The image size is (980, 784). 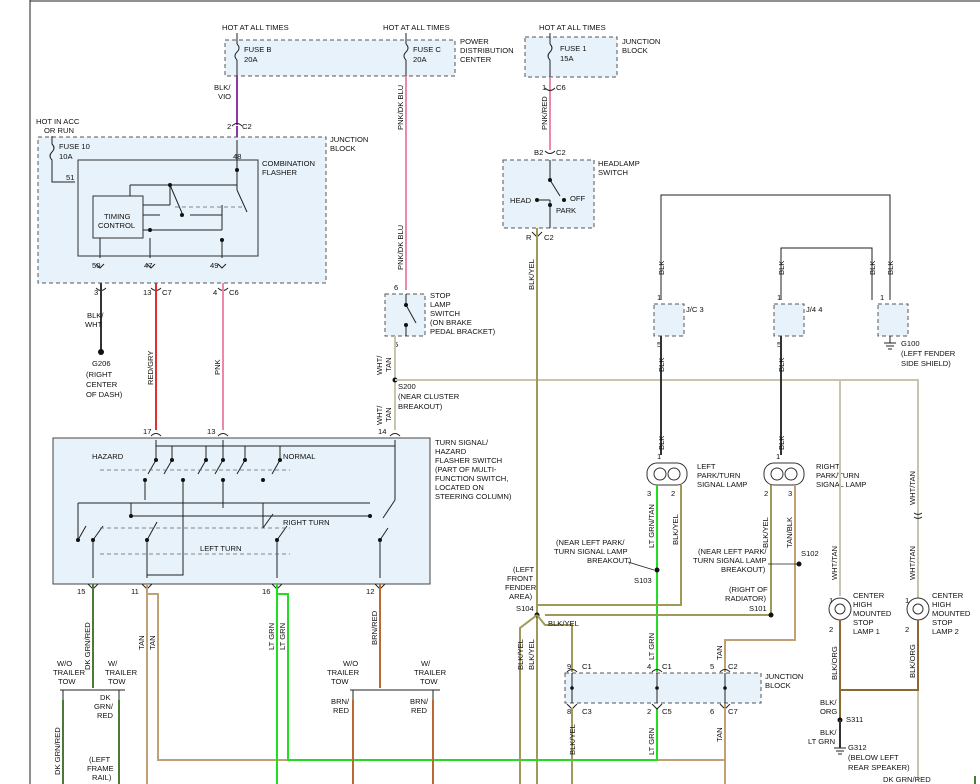 I want to click on right-lamp-label: RIGHT, so click(x=828, y=466).